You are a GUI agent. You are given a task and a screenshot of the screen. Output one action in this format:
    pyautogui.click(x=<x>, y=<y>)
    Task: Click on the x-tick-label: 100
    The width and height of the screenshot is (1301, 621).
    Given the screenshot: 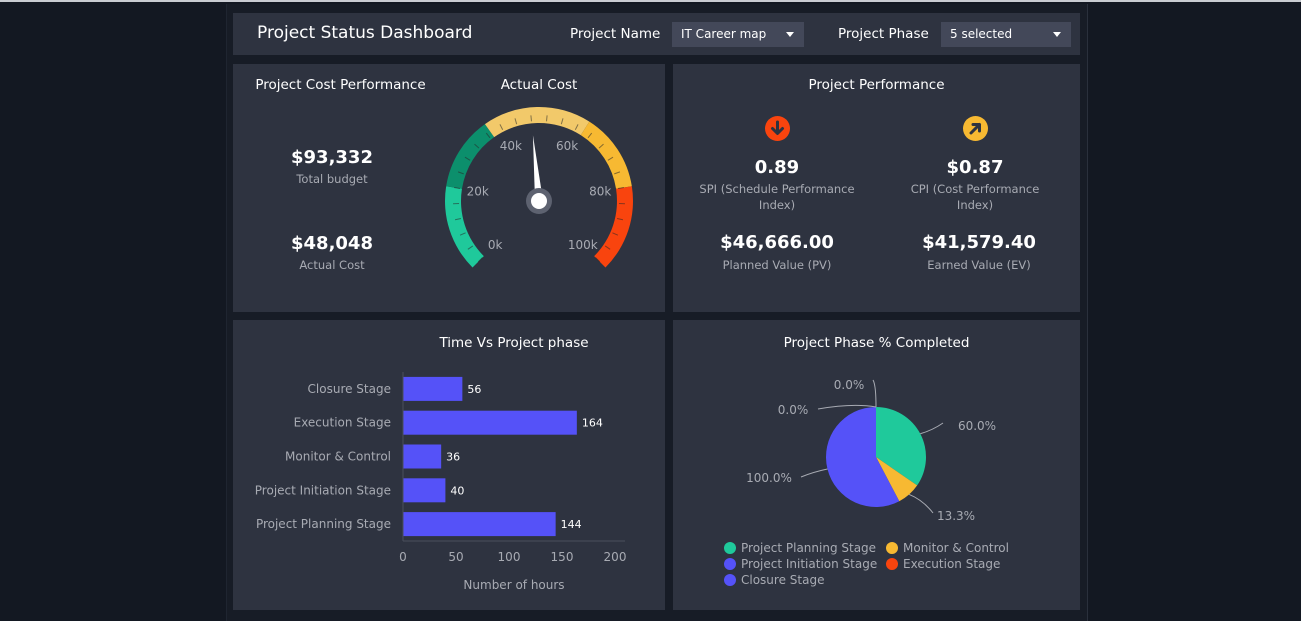 What is the action you would take?
    pyautogui.click(x=509, y=557)
    